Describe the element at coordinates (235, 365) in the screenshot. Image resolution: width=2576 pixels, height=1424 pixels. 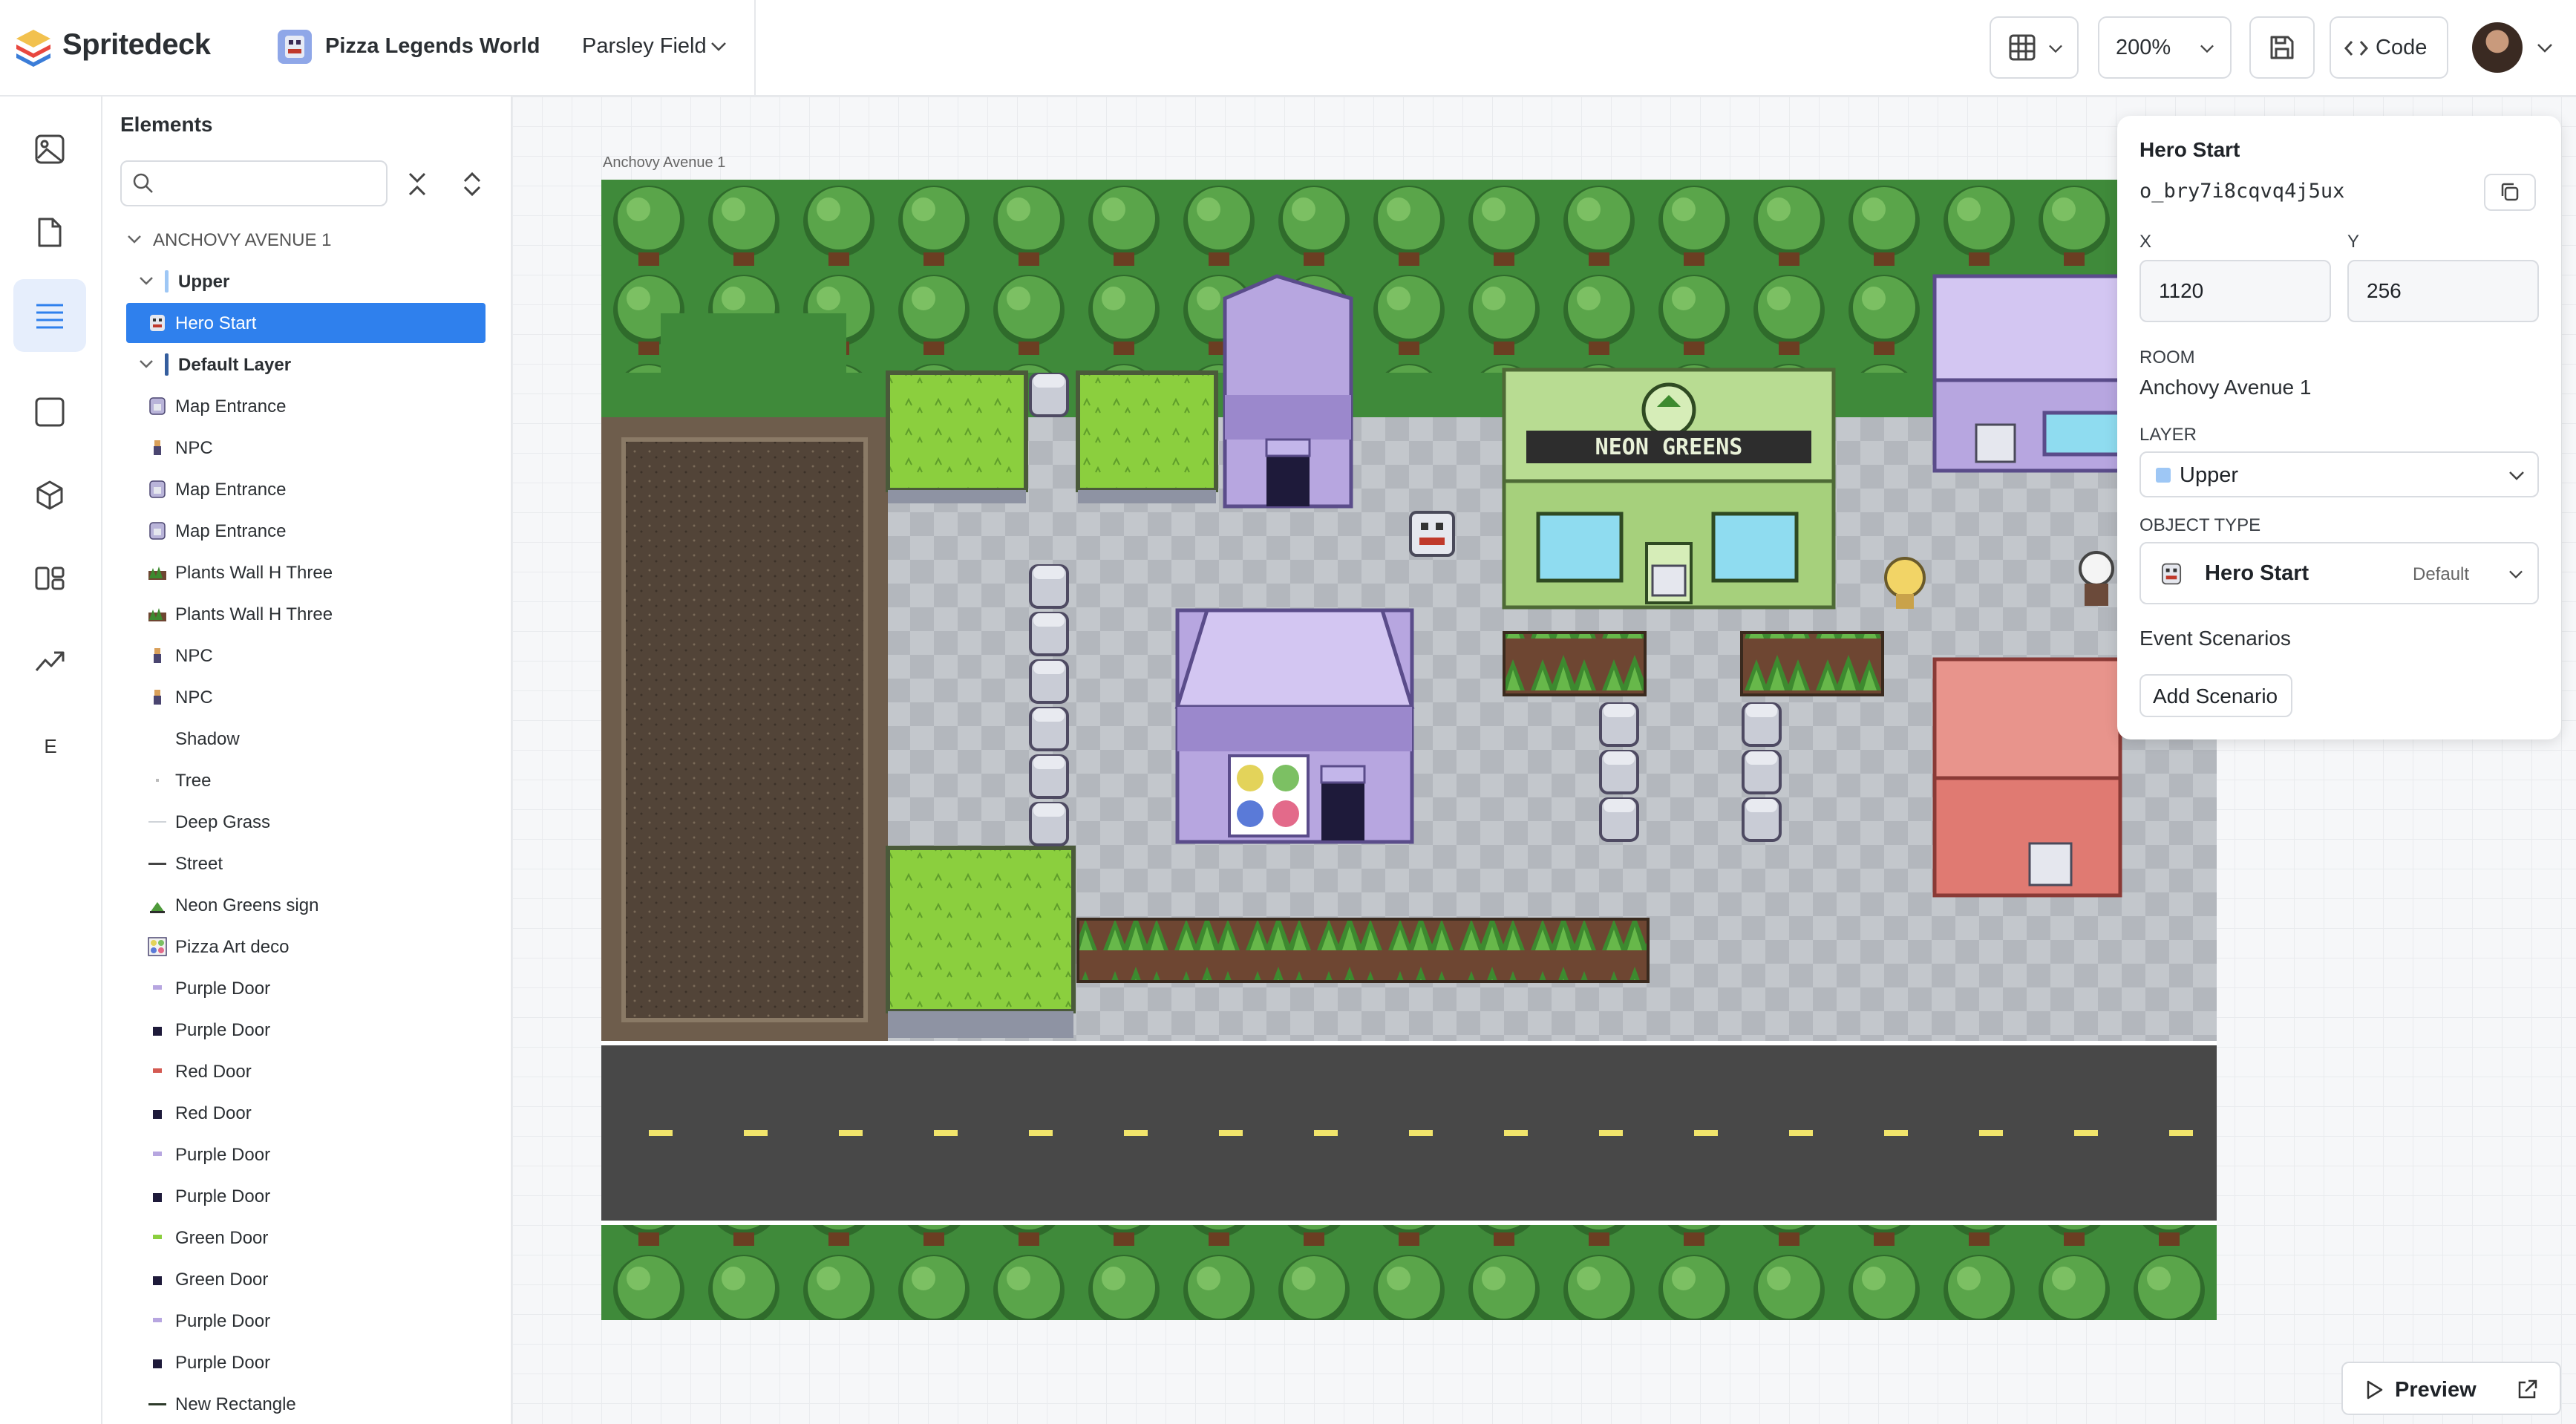
I see `layer-label: Default Layer` at that location.